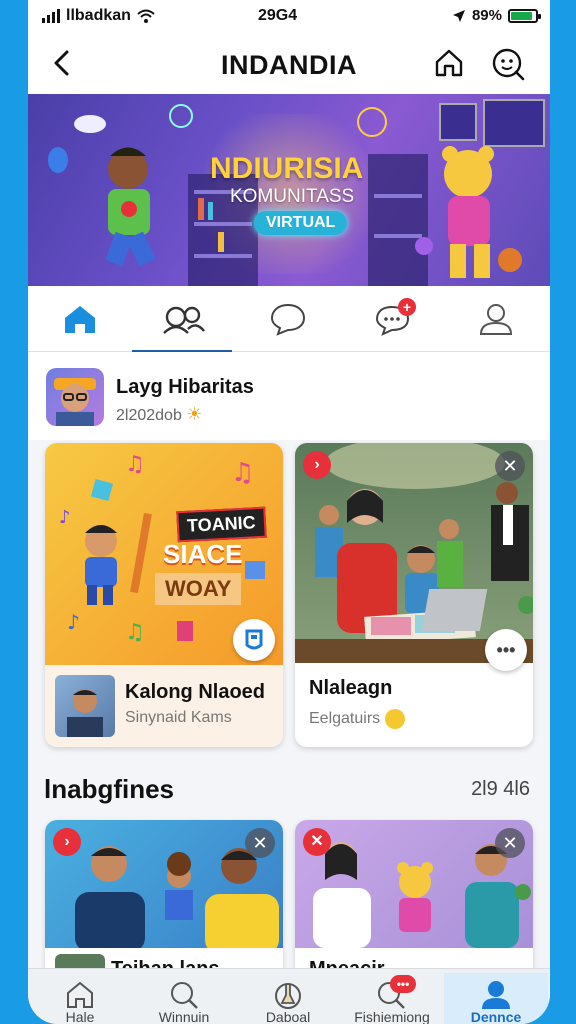 This screenshot has height=1024, width=576. Describe the element at coordinates (203, 554) in the screenshot. I see `poster-label-2: SIACE` at that location.